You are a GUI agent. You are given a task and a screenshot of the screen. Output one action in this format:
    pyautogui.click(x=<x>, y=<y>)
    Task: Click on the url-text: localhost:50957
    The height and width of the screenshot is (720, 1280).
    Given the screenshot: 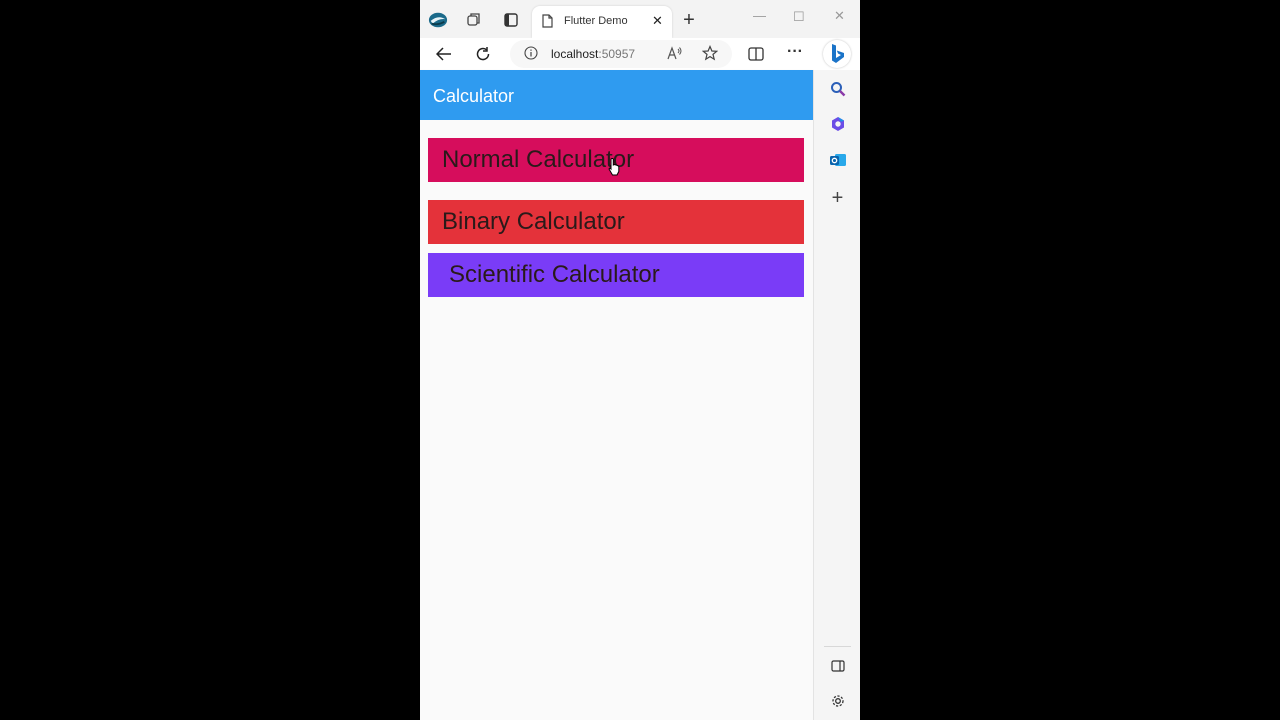 What is the action you would take?
    pyautogui.click(x=593, y=54)
    